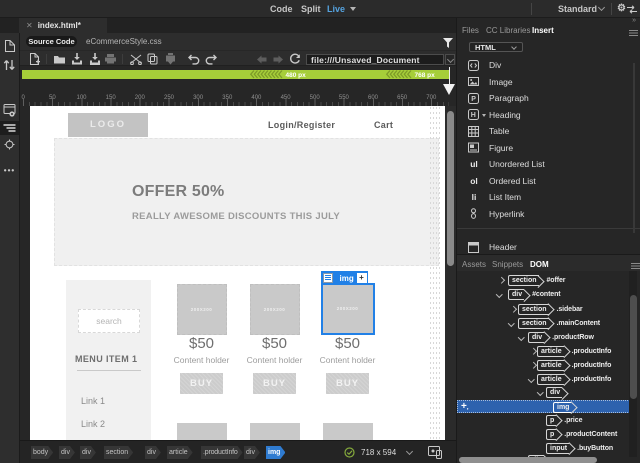 The height and width of the screenshot is (463, 640). What do you see at coordinates (473, 99) in the screenshot?
I see `svg-text: P` at bounding box center [473, 99].